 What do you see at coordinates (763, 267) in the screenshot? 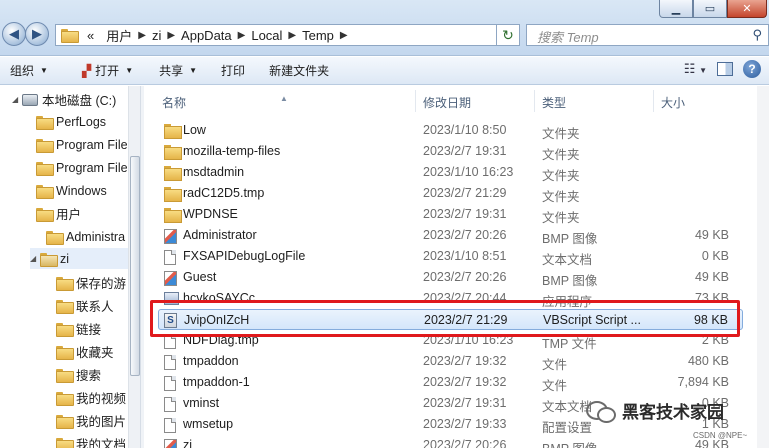
I see `file-list-scrollbar` at bounding box center [763, 267].